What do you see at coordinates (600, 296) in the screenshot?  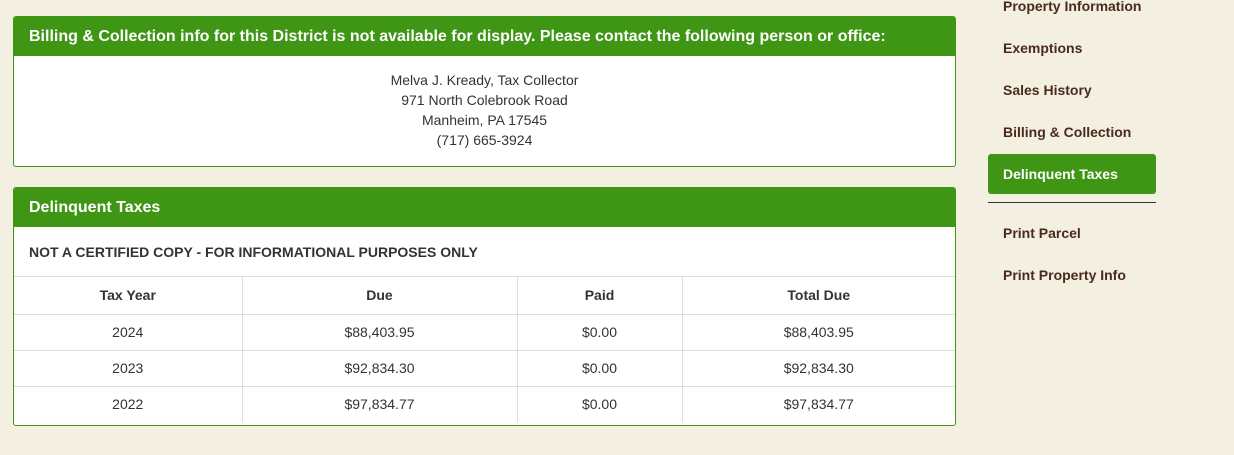 I see `column-header-paid: Paid` at bounding box center [600, 296].